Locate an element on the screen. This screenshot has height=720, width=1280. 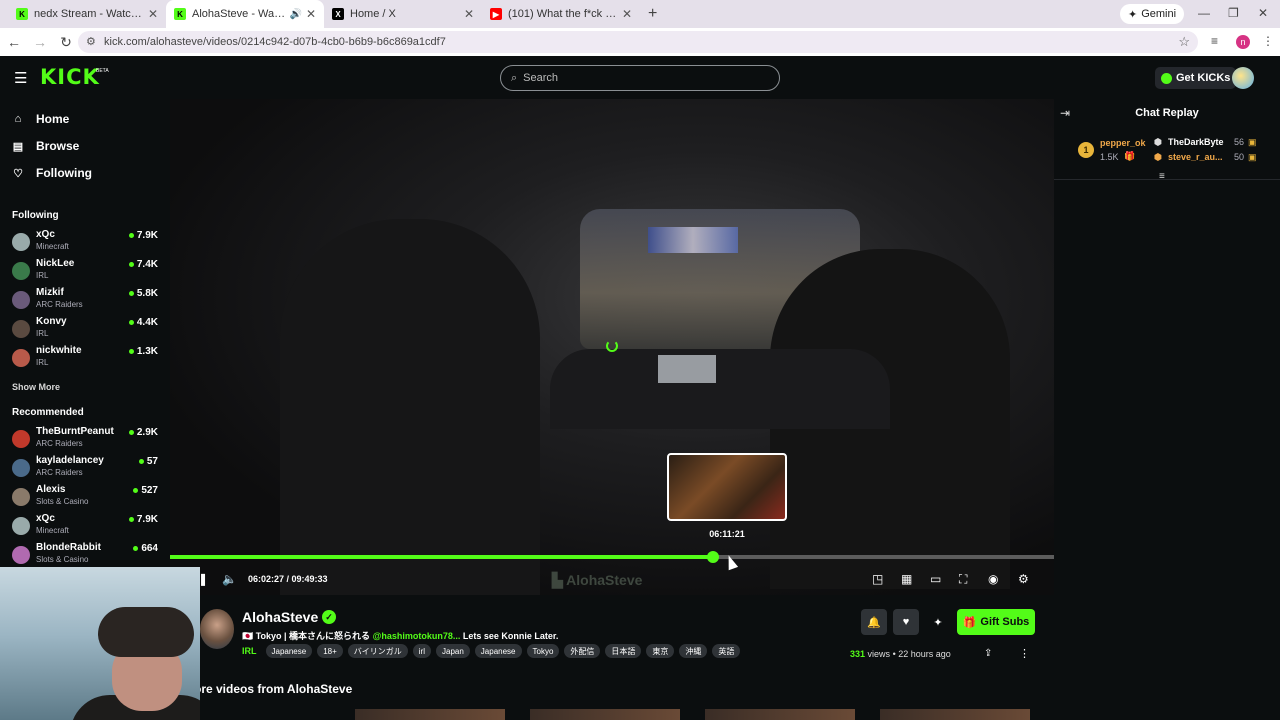
show-more-link: Show More is located at coordinates (36, 387).